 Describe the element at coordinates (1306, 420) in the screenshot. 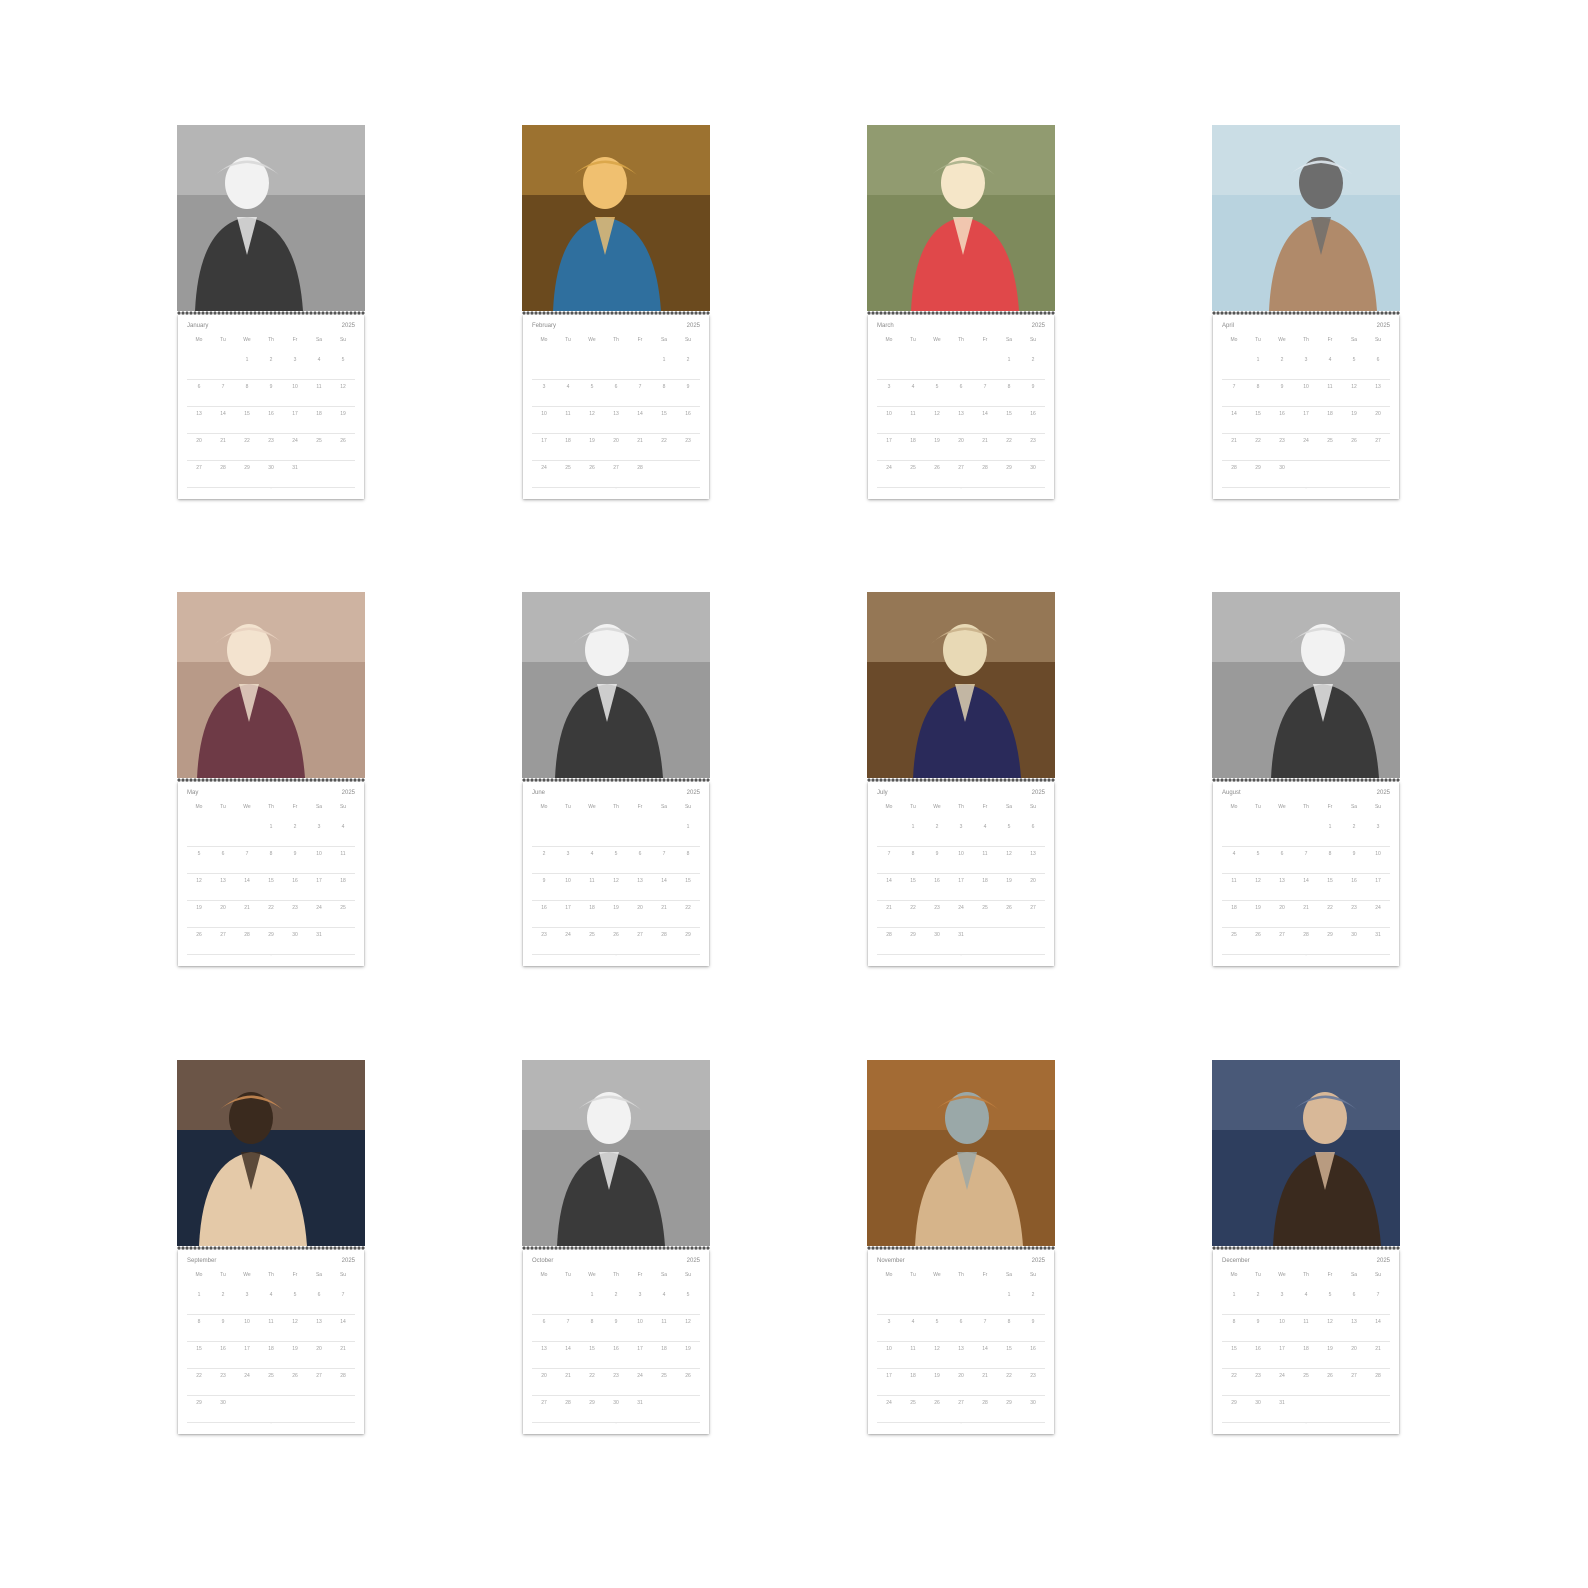

I see `week-row: 14 15 16 17 18 19 20` at that location.